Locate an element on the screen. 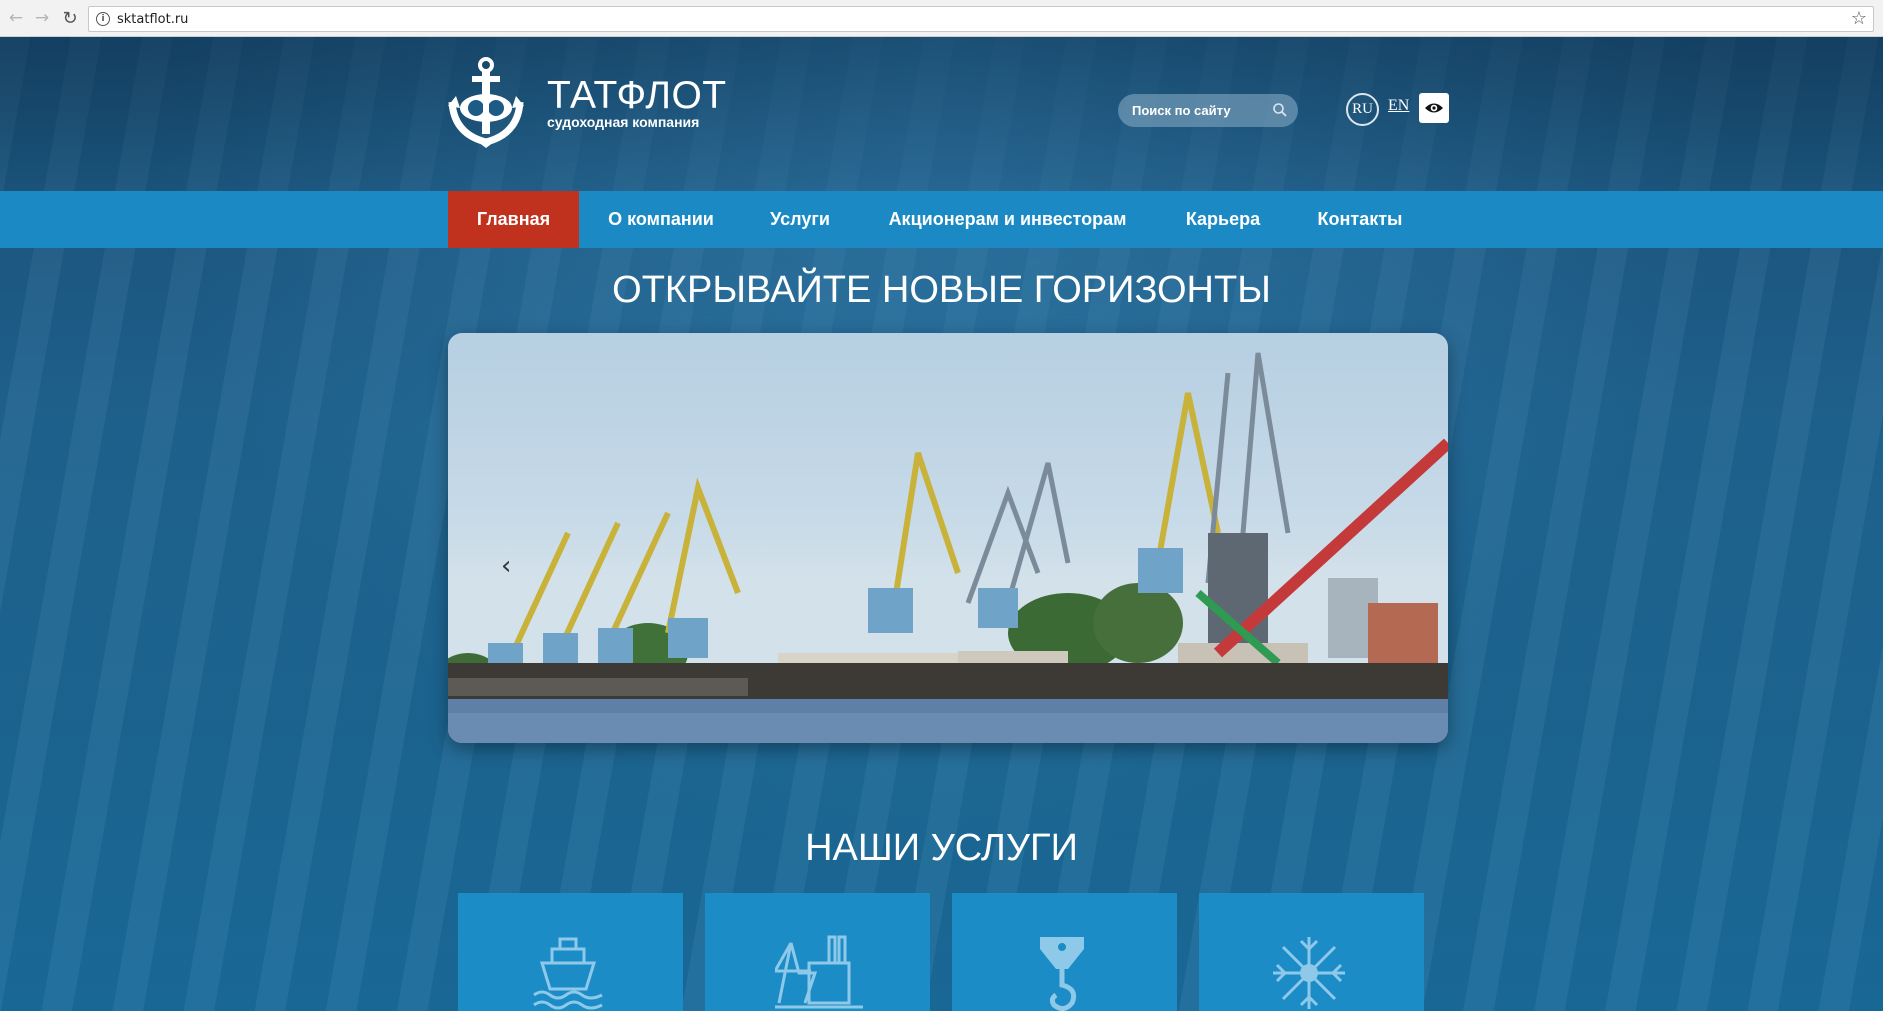 The height and width of the screenshot is (1011, 1883). crane-hook-icon is located at coordinates (1062, 974).